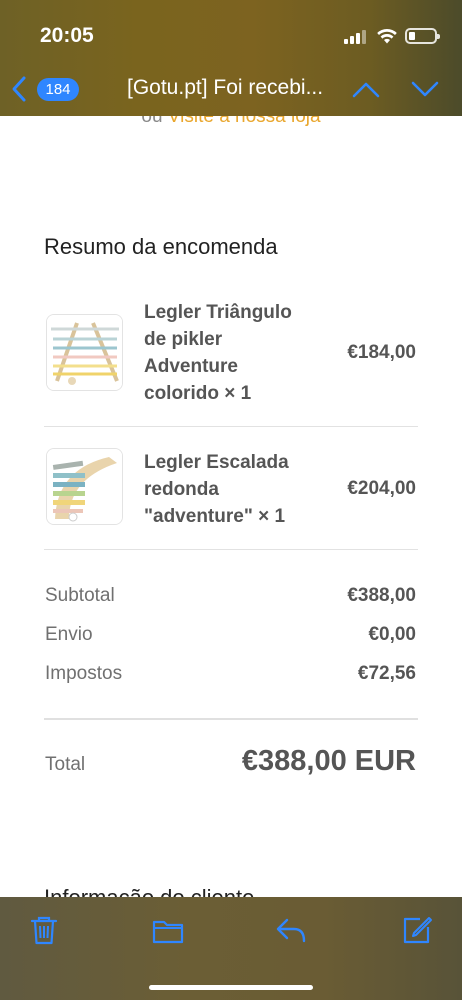 The image size is (462, 1000). What do you see at coordinates (381, 352) in the screenshot?
I see `product-price: €184,00` at bounding box center [381, 352].